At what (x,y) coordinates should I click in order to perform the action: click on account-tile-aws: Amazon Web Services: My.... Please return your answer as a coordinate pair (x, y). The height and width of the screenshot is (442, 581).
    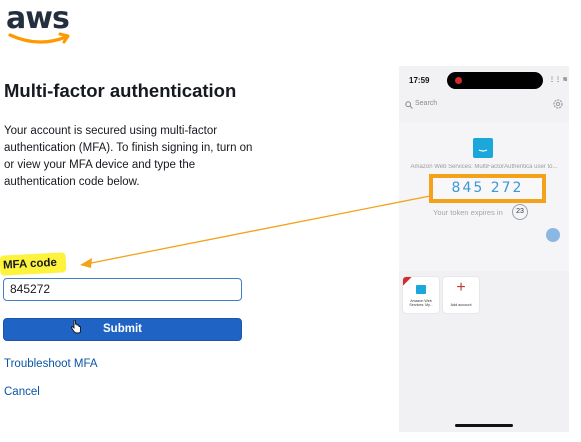
    Looking at the image, I should click on (421, 295).